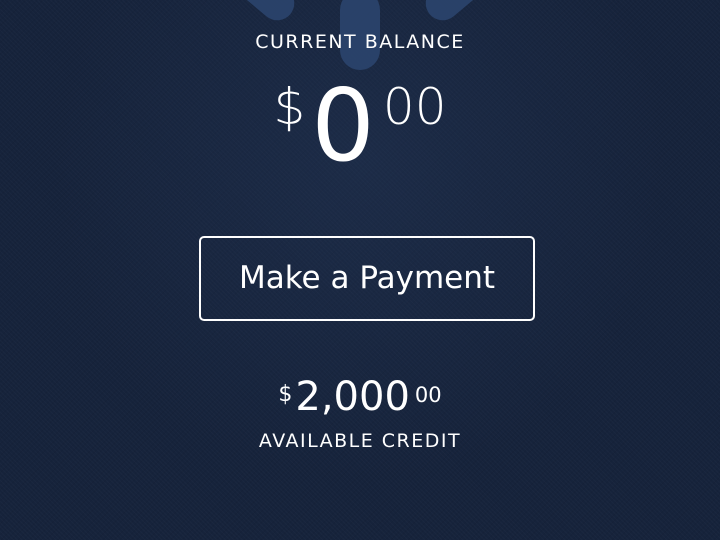 Image resolution: width=720 pixels, height=540 pixels. What do you see at coordinates (360, 42) in the screenshot?
I see `current-balance-label: CURRENT BALANCE` at bounding box center [360, 42].